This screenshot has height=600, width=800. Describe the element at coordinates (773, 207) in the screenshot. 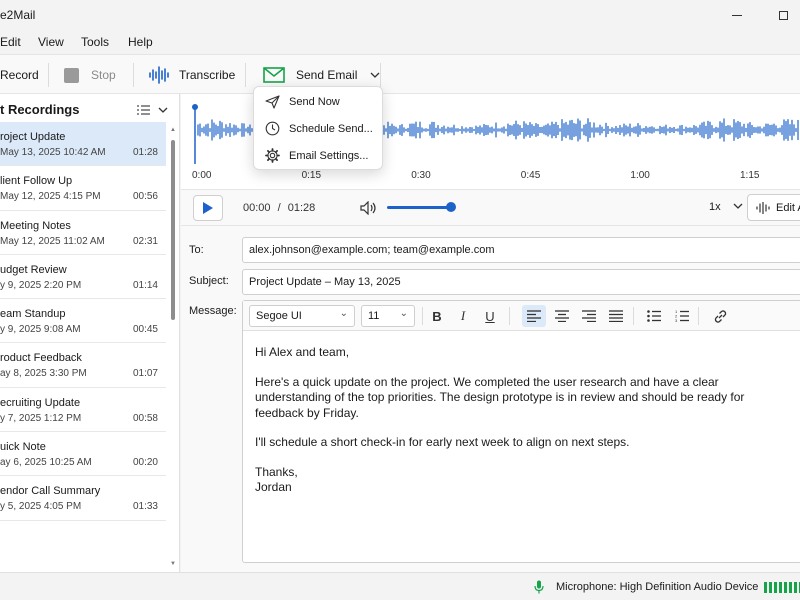

I see `edit-audio-button: Edit A` at that location.